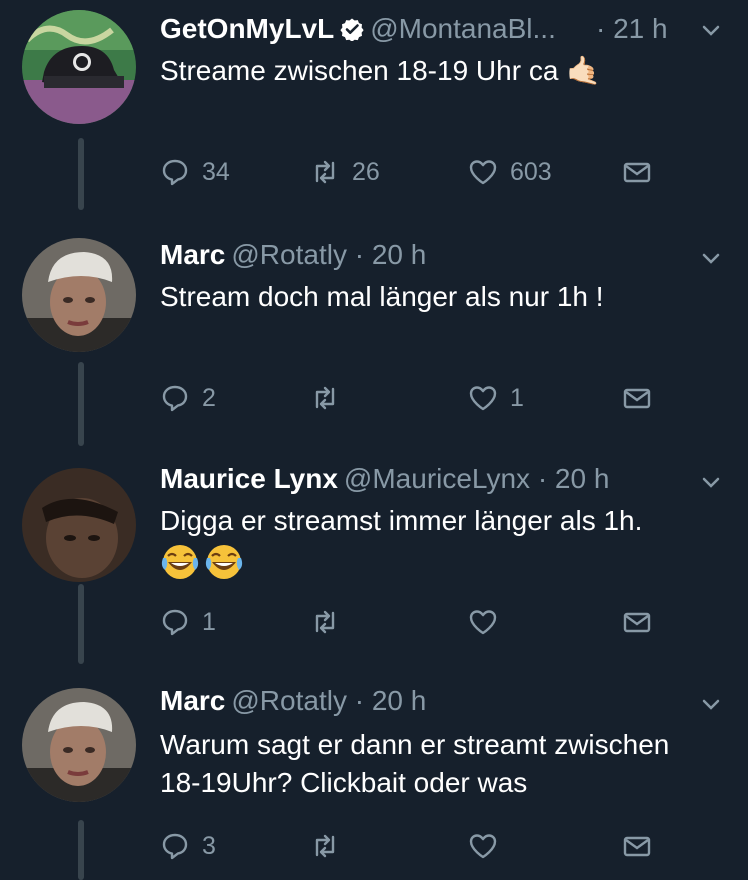 This screenshot has width=748, height=880. I want to click on reply-button: 3, so click(188, 846).